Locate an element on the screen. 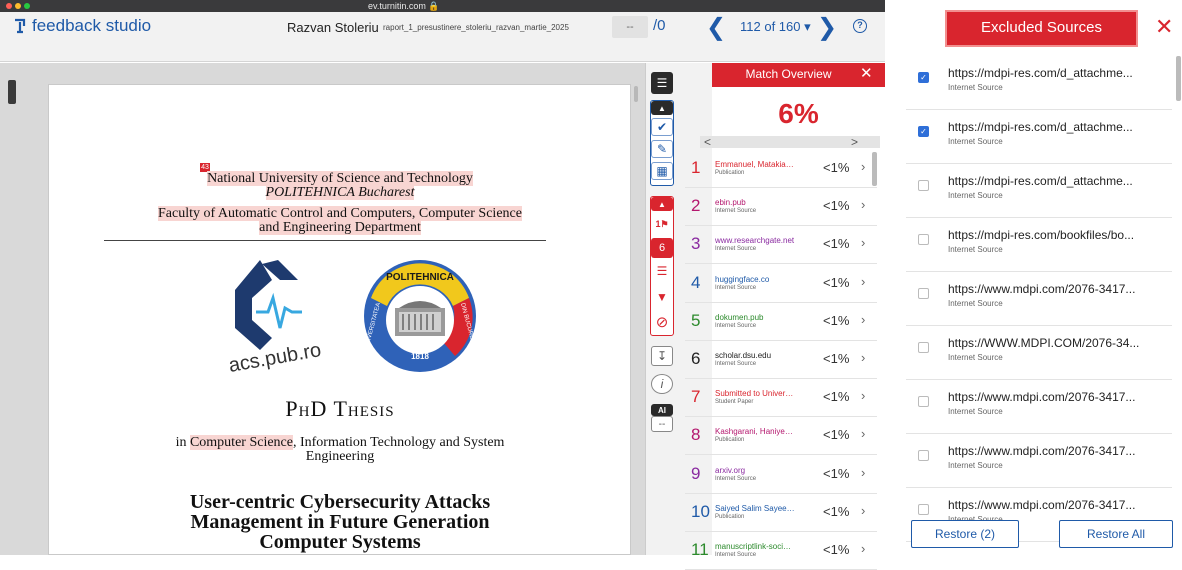  similarity-layer-icon: ▲ is located at coordinates (662, 204).